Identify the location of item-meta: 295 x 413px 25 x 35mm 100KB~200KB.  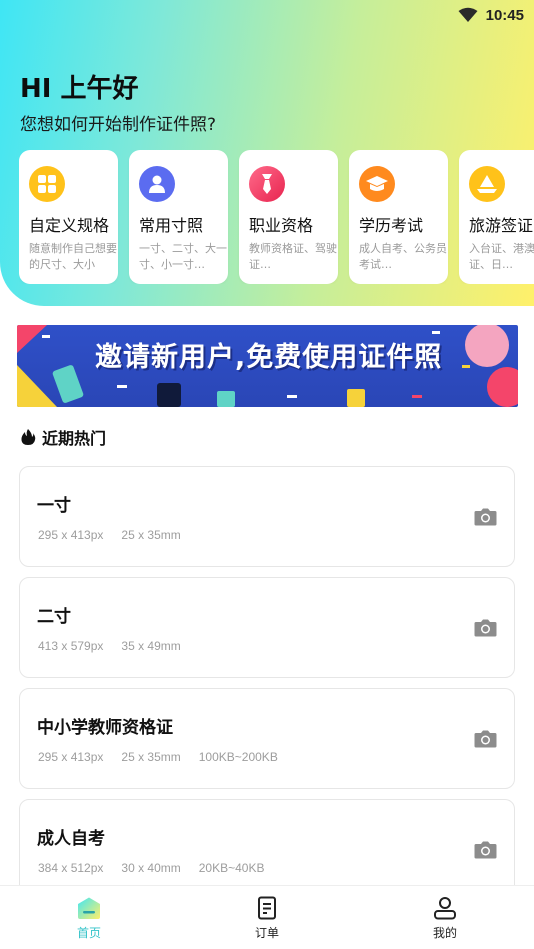
(158, 757).